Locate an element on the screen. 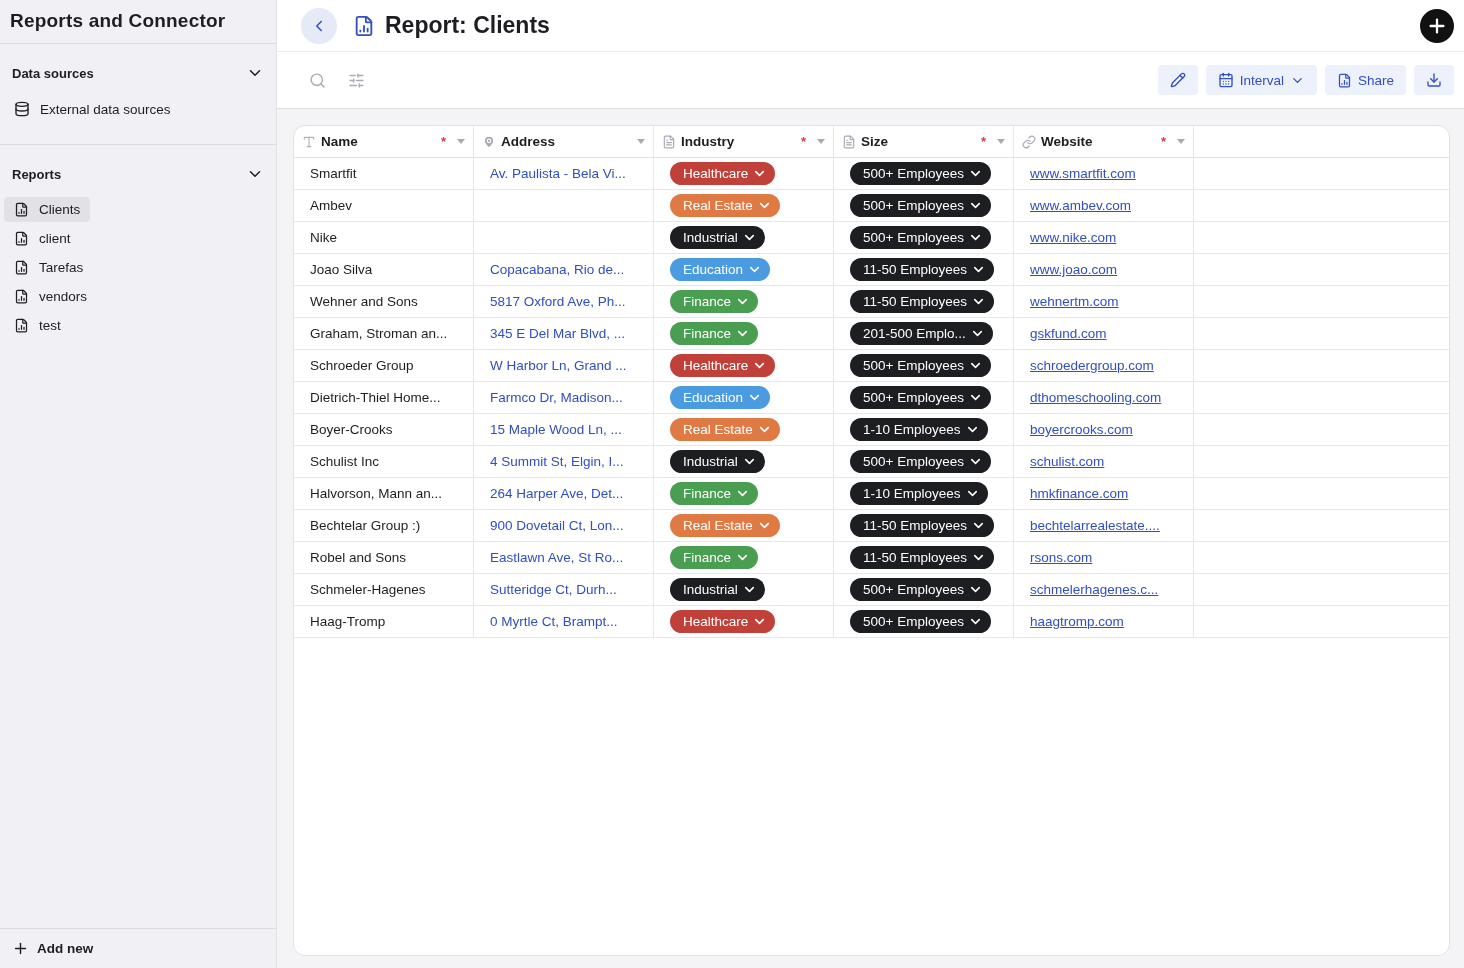  column-header: Industry * is located at coordinates (744, 142).